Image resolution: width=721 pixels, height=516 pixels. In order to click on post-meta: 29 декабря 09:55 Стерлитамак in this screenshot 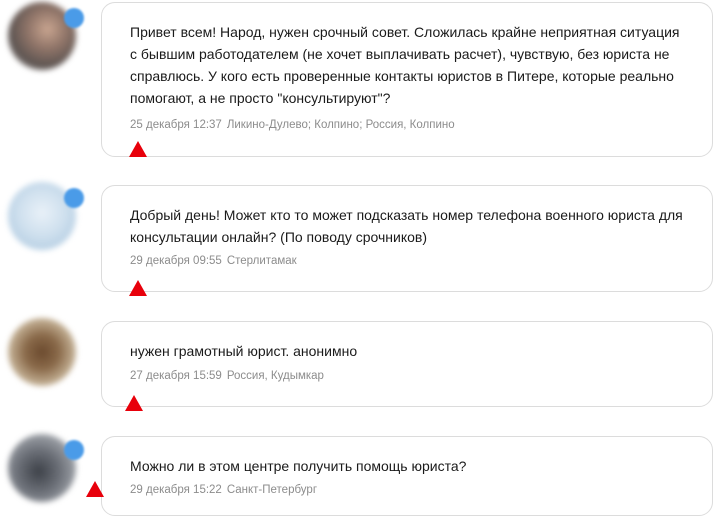, I will do `click(213, 261)`.